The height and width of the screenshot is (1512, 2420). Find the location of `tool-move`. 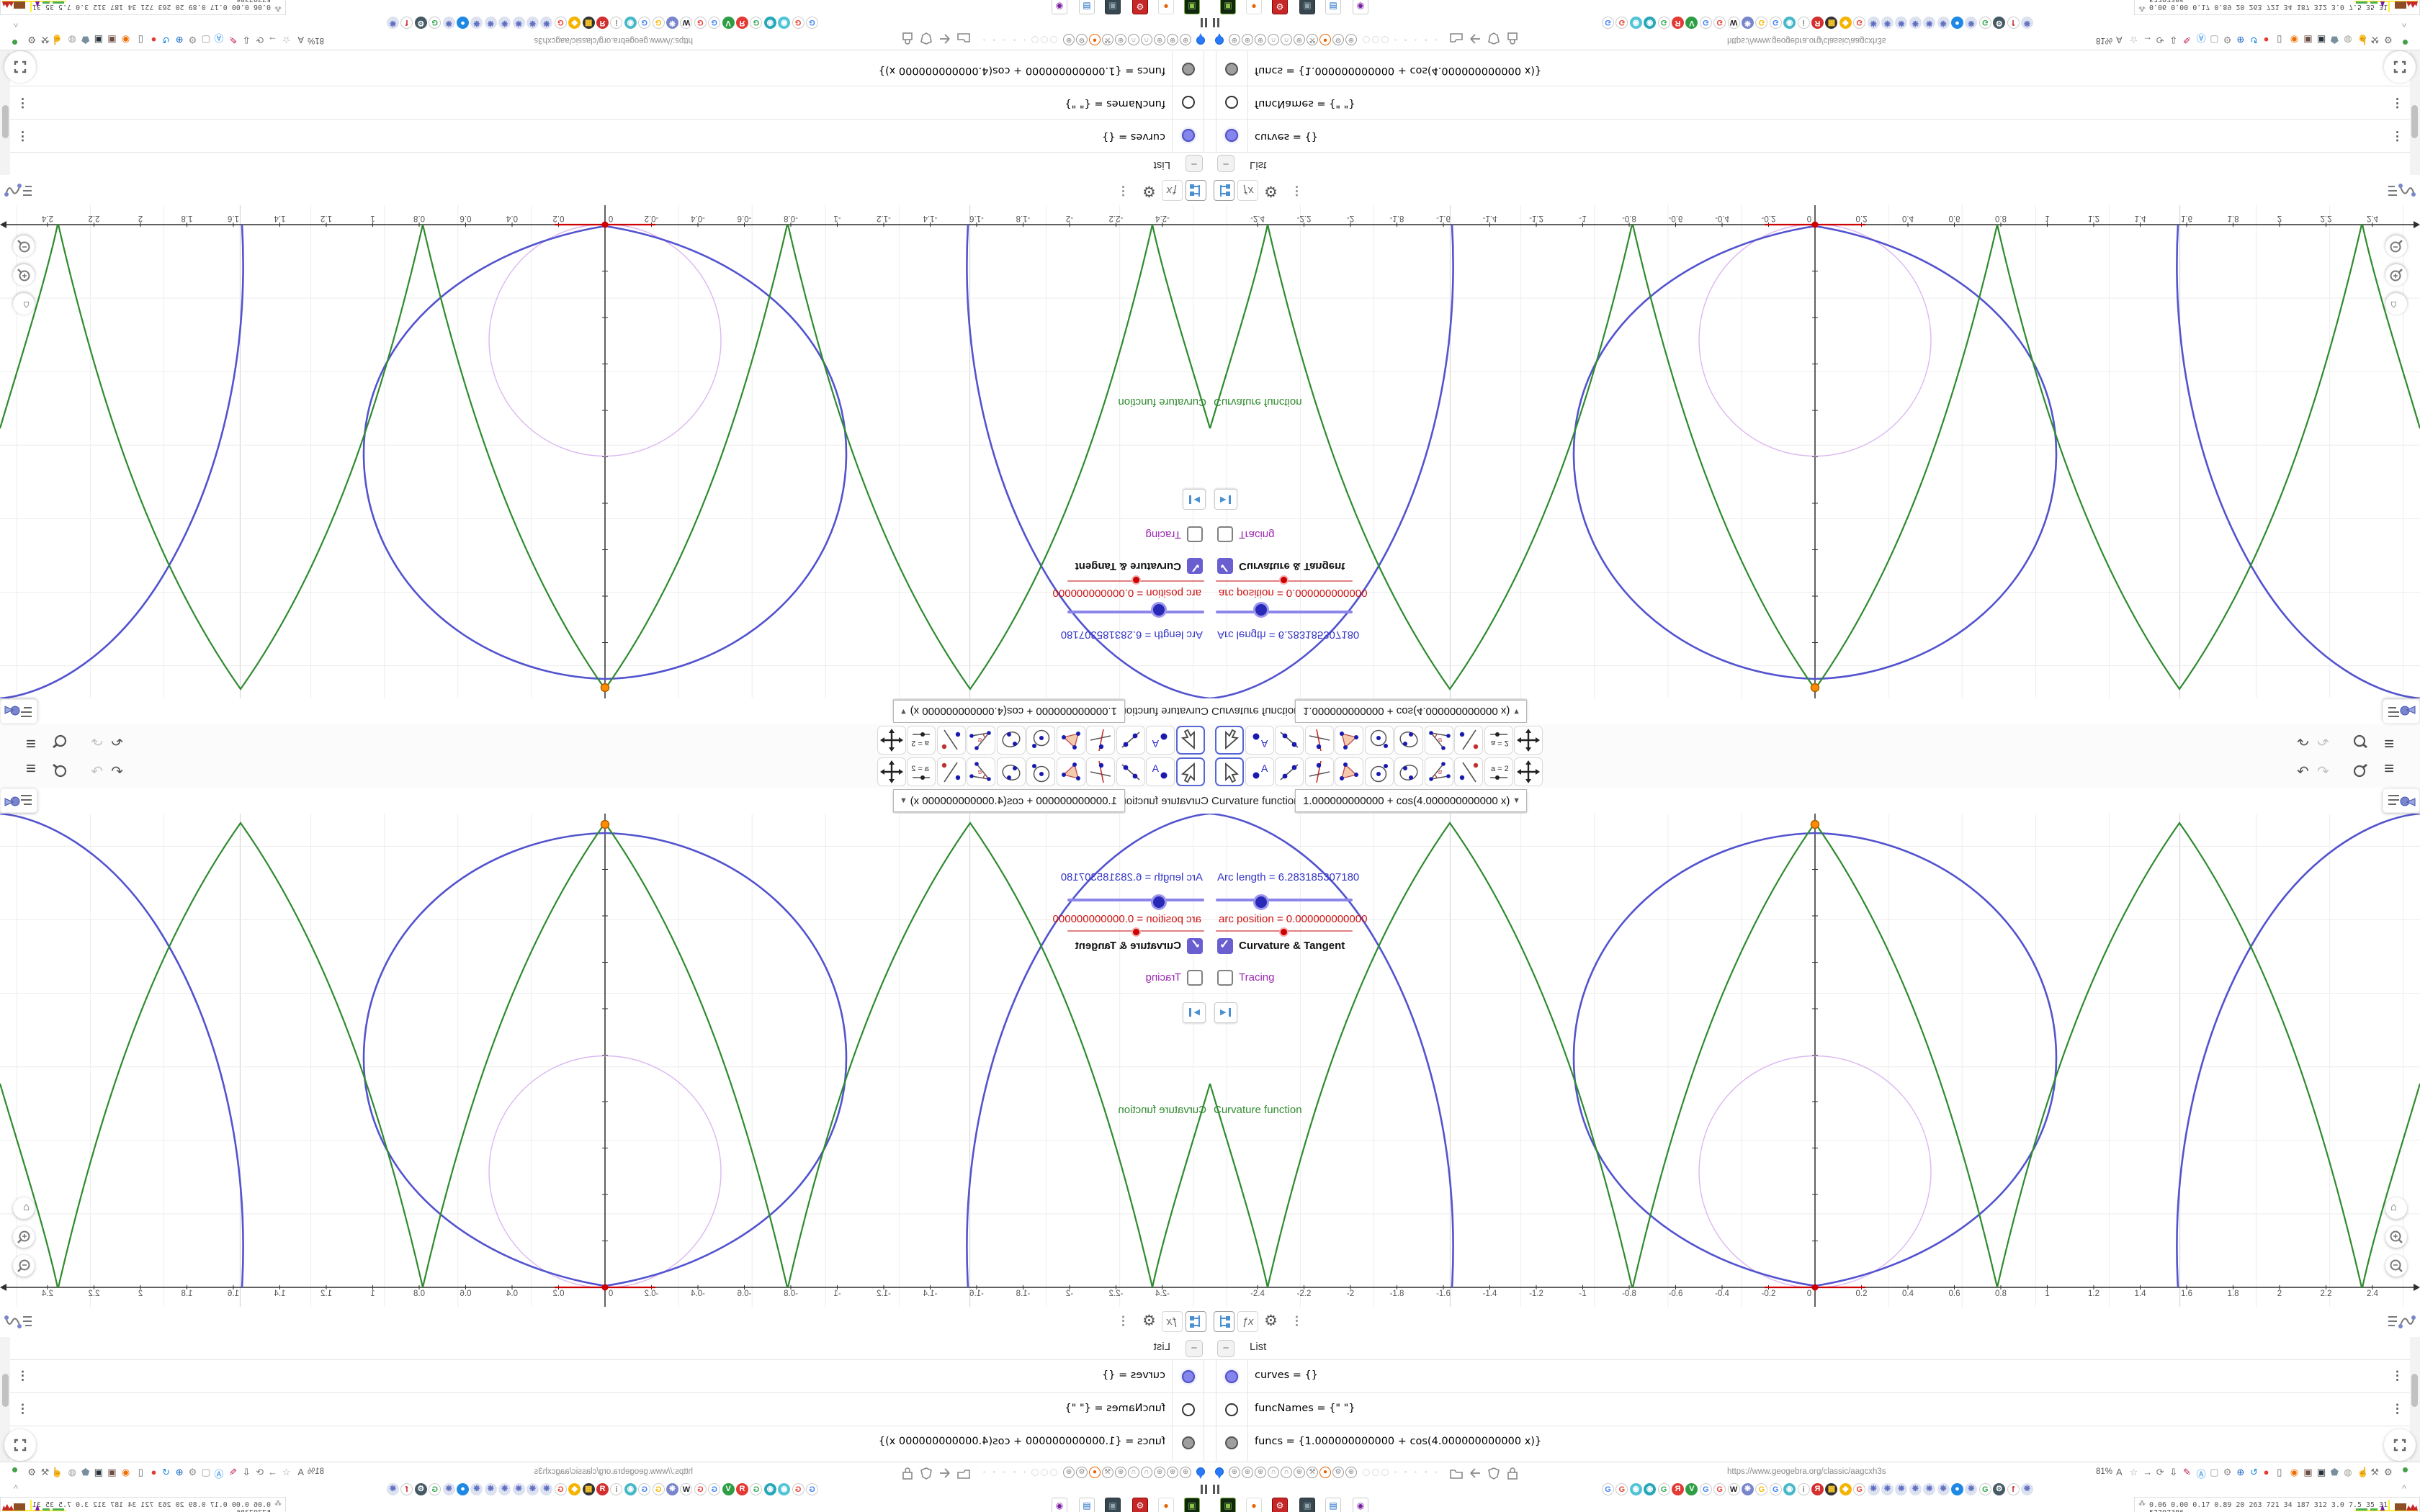

tool-move is located at coordinates (1190, 740).